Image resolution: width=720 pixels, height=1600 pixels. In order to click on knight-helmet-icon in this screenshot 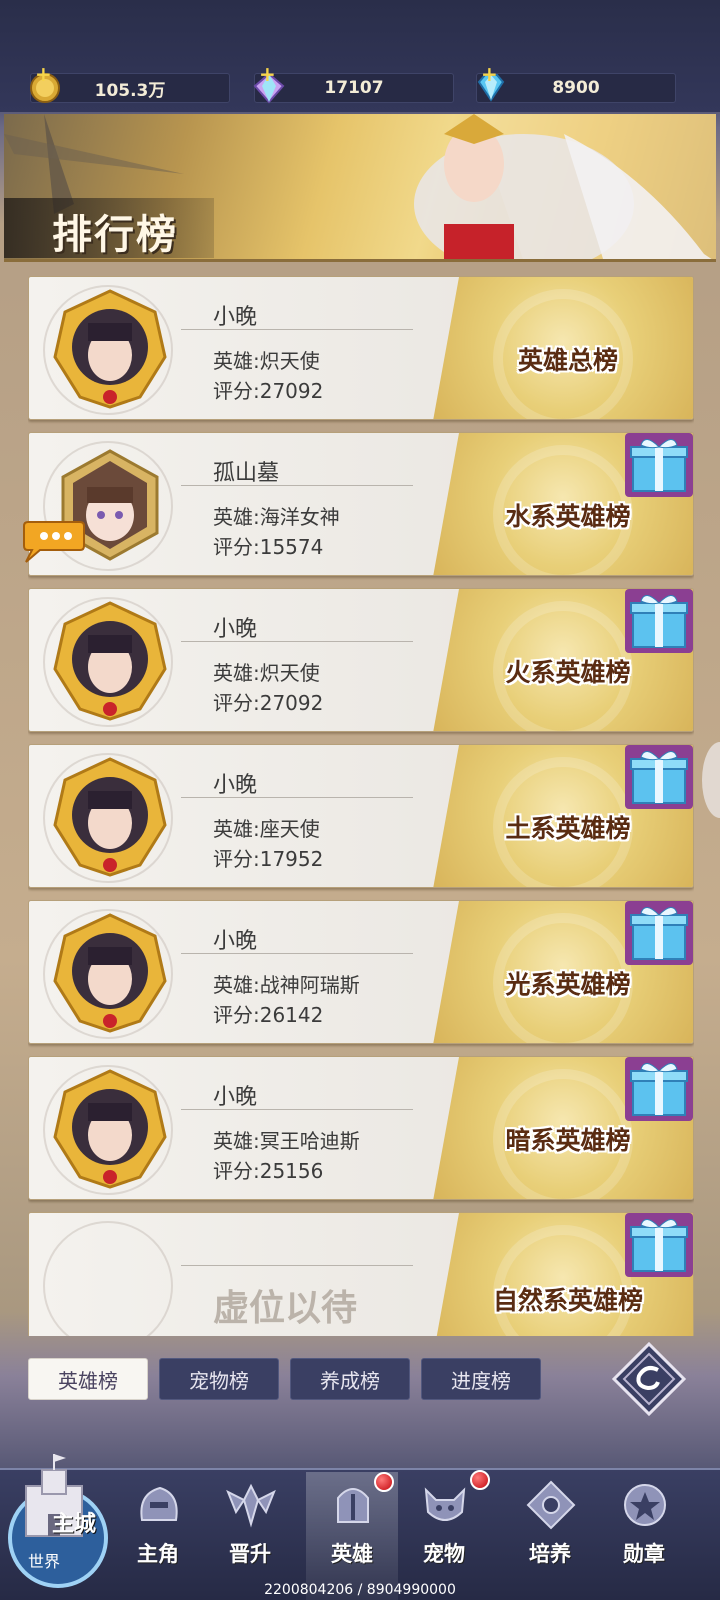, I will do `click(353, 1505)`.